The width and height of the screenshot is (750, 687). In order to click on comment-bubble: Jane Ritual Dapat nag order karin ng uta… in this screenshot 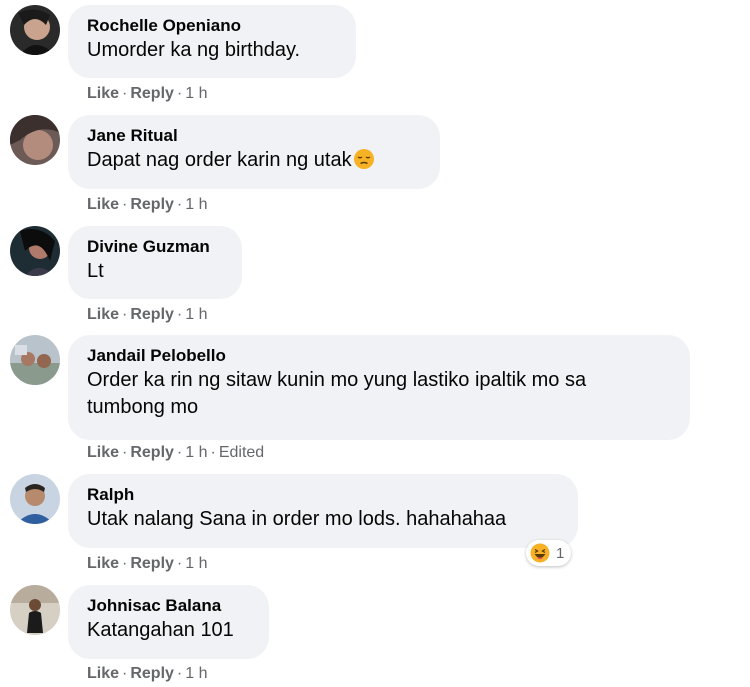, I will do `click(254, 152)`.